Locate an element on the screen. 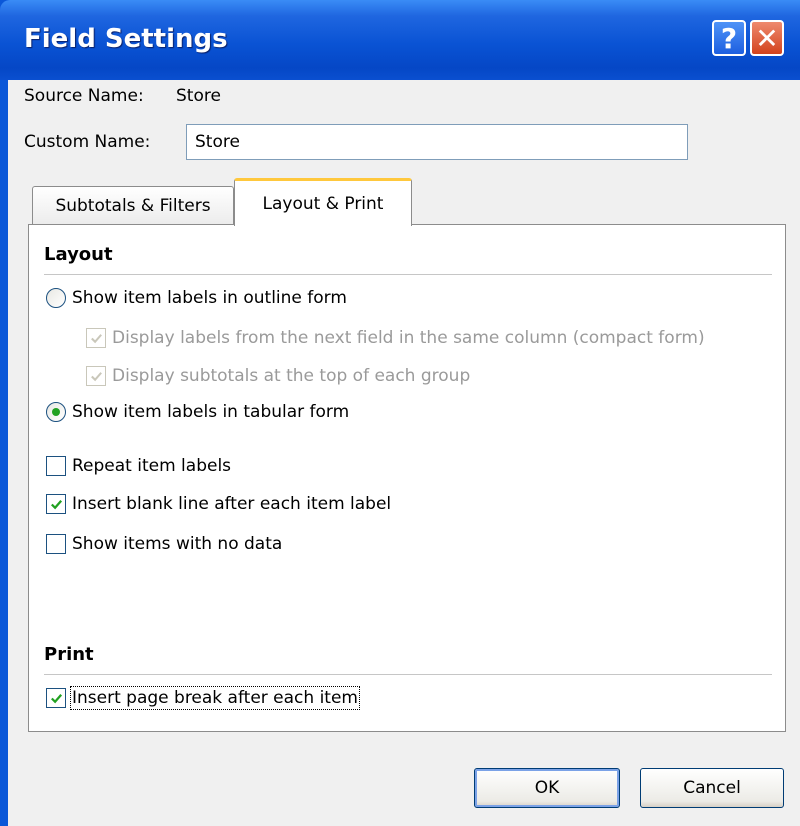 This screenshot has width=800, height=826. dialog-title: Field Settings is located at coordinates (126, 39).